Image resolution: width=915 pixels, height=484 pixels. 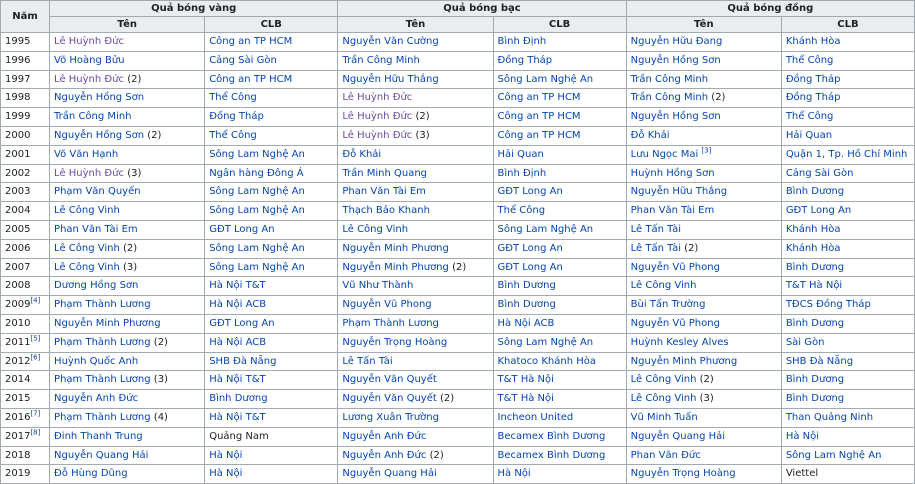 What do you see at coordinates (96, 361) in the screenshot?
I see `player-link: Huỳnh Quốc Anh` at bounding box center [96, 361].